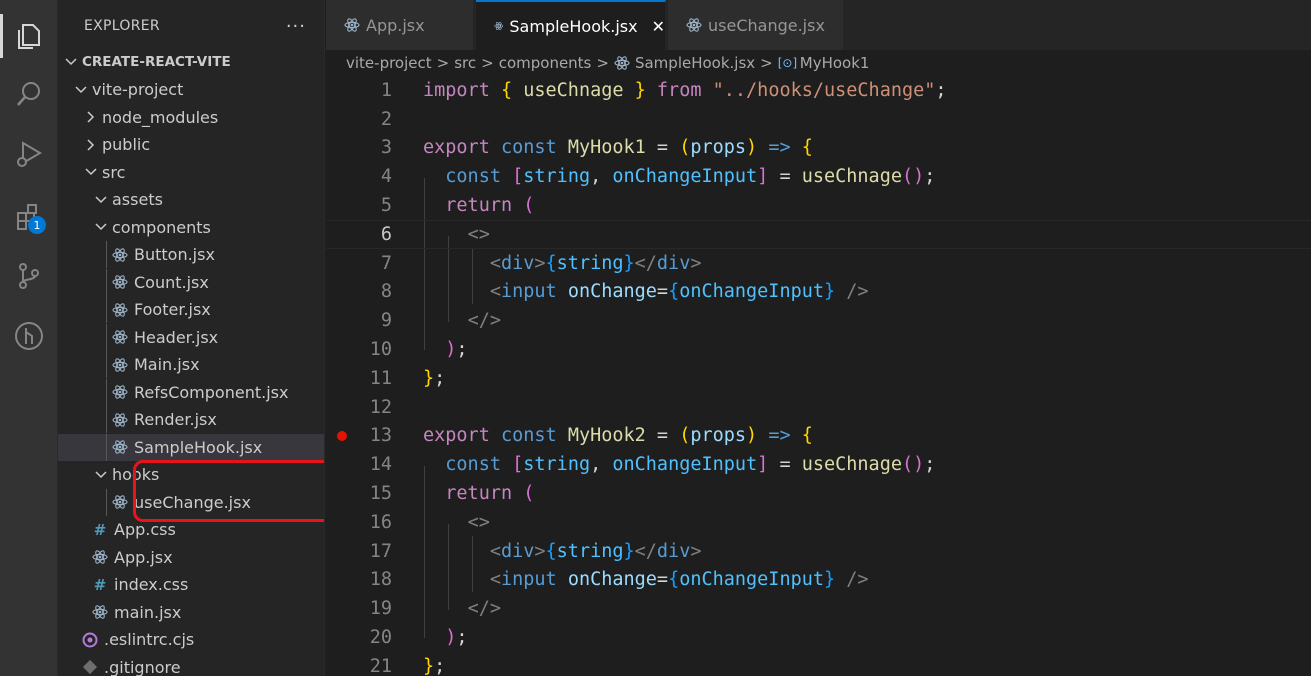 Image resolution: width=1311 pixels, height=676 pixels. Describe the element at coordinates (151, 584) in the screenshot. I see `tree-item-label: index.css` at that location.